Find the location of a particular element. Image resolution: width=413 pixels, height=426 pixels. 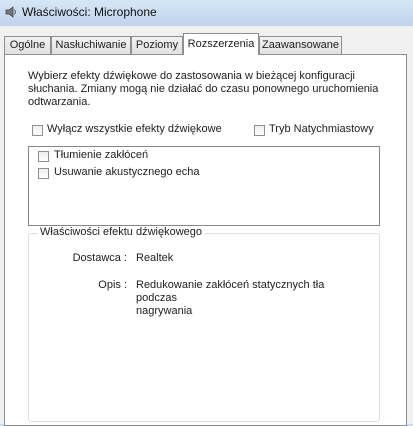

provider-value: Realtek is located at coordinates (155, 258).